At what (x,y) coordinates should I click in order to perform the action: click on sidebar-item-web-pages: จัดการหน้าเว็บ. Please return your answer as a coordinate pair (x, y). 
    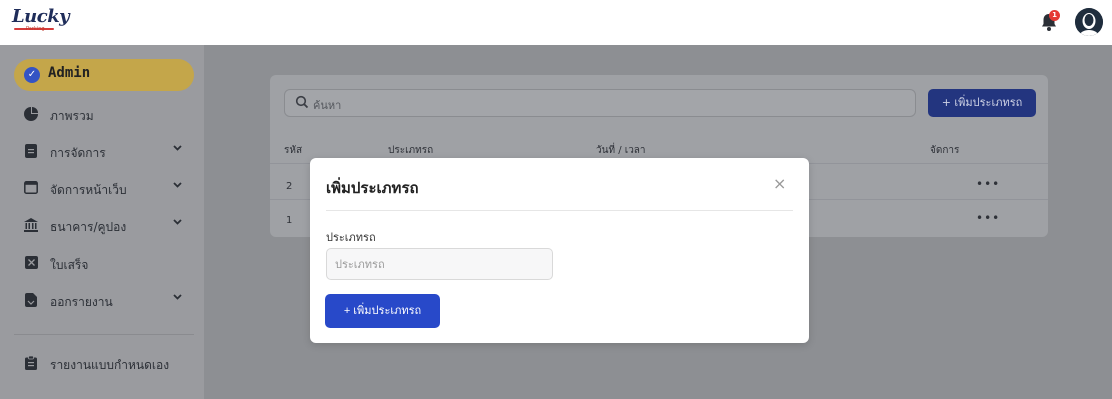
    Looking at the image, I should click on (112, 189).